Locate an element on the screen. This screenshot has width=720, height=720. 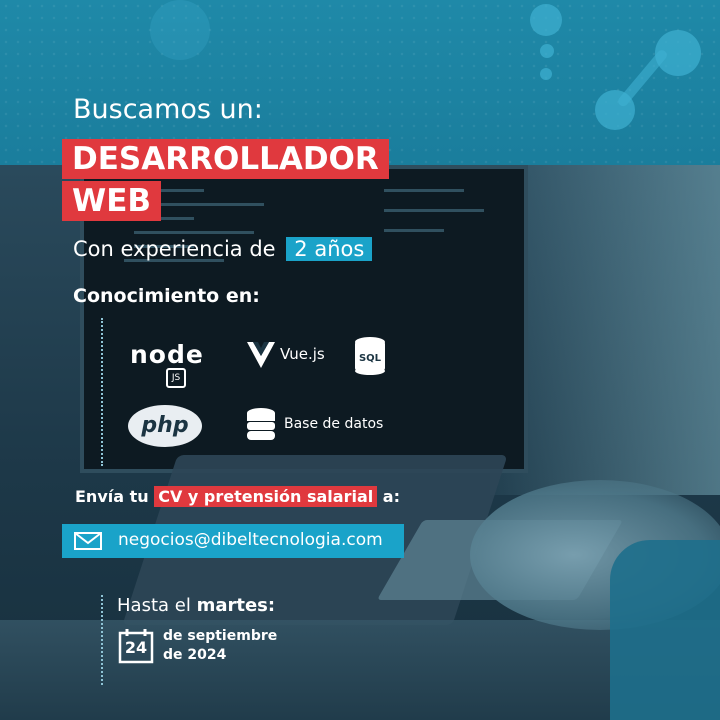
sleeve is located at coordinates (665, 630).